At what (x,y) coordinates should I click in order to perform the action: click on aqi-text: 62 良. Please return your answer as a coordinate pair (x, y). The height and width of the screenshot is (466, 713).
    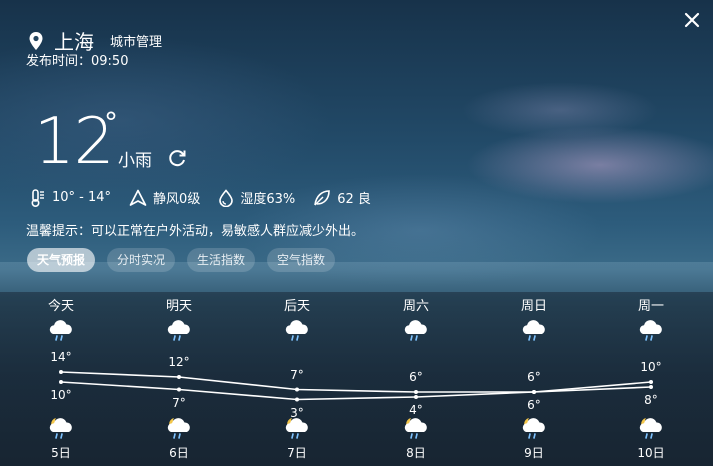
    Looking at the image, I should click on (354, 199).